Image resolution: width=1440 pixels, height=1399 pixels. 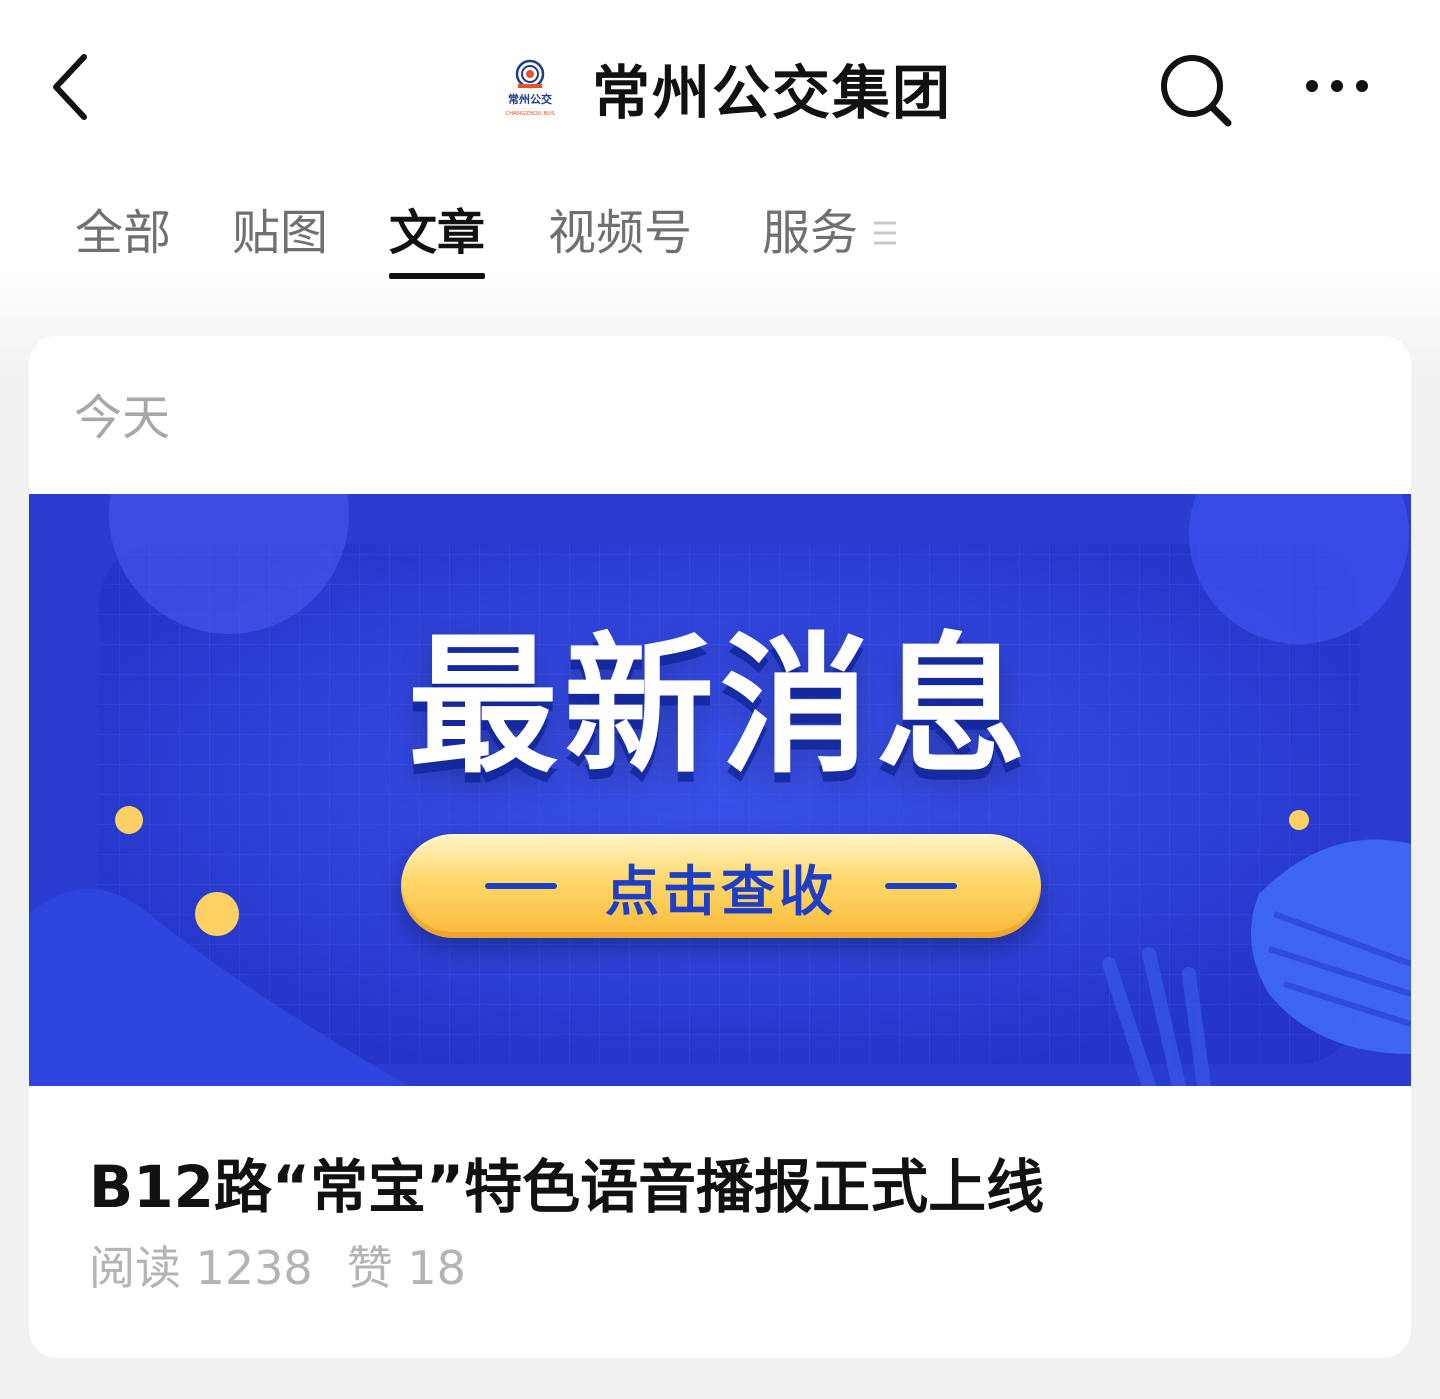 I want to click on banner-cta-text: 点击查收, so click(x=721, y=891).